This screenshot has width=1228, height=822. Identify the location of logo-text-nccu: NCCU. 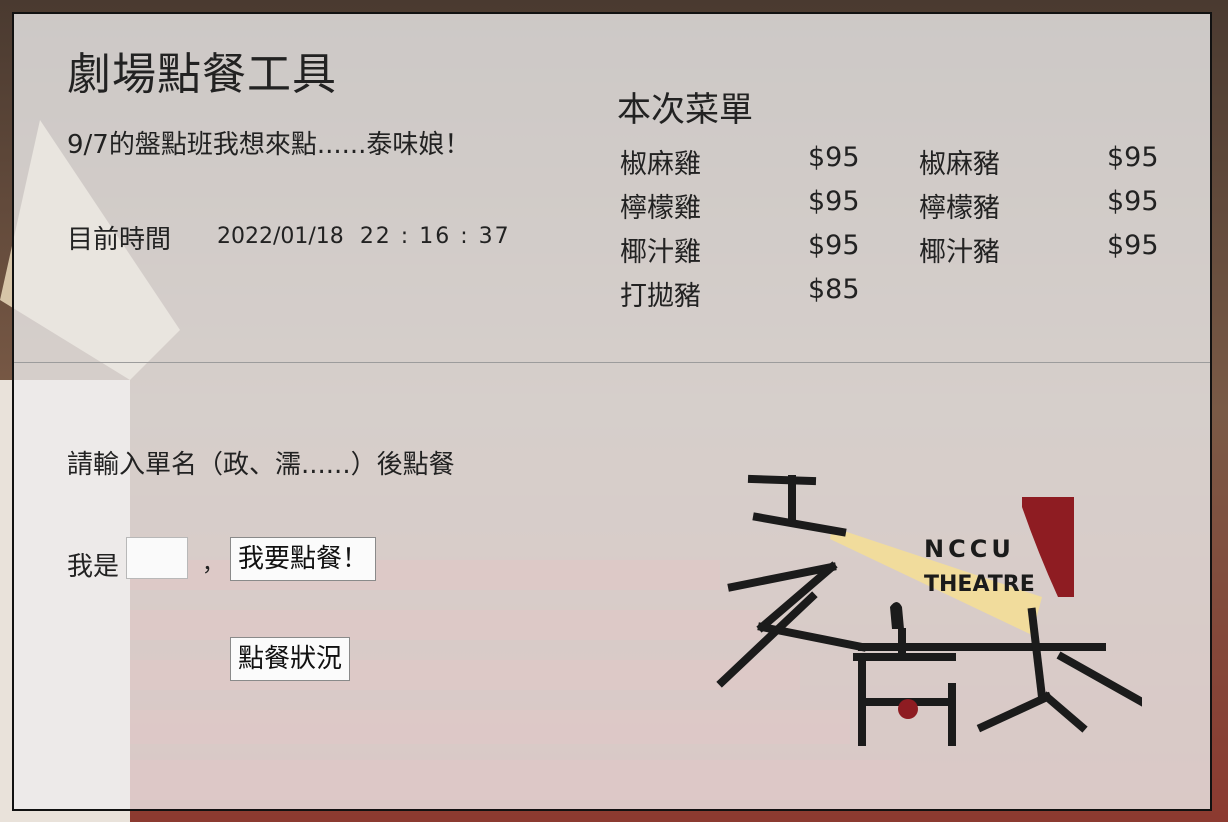
(969, 549).